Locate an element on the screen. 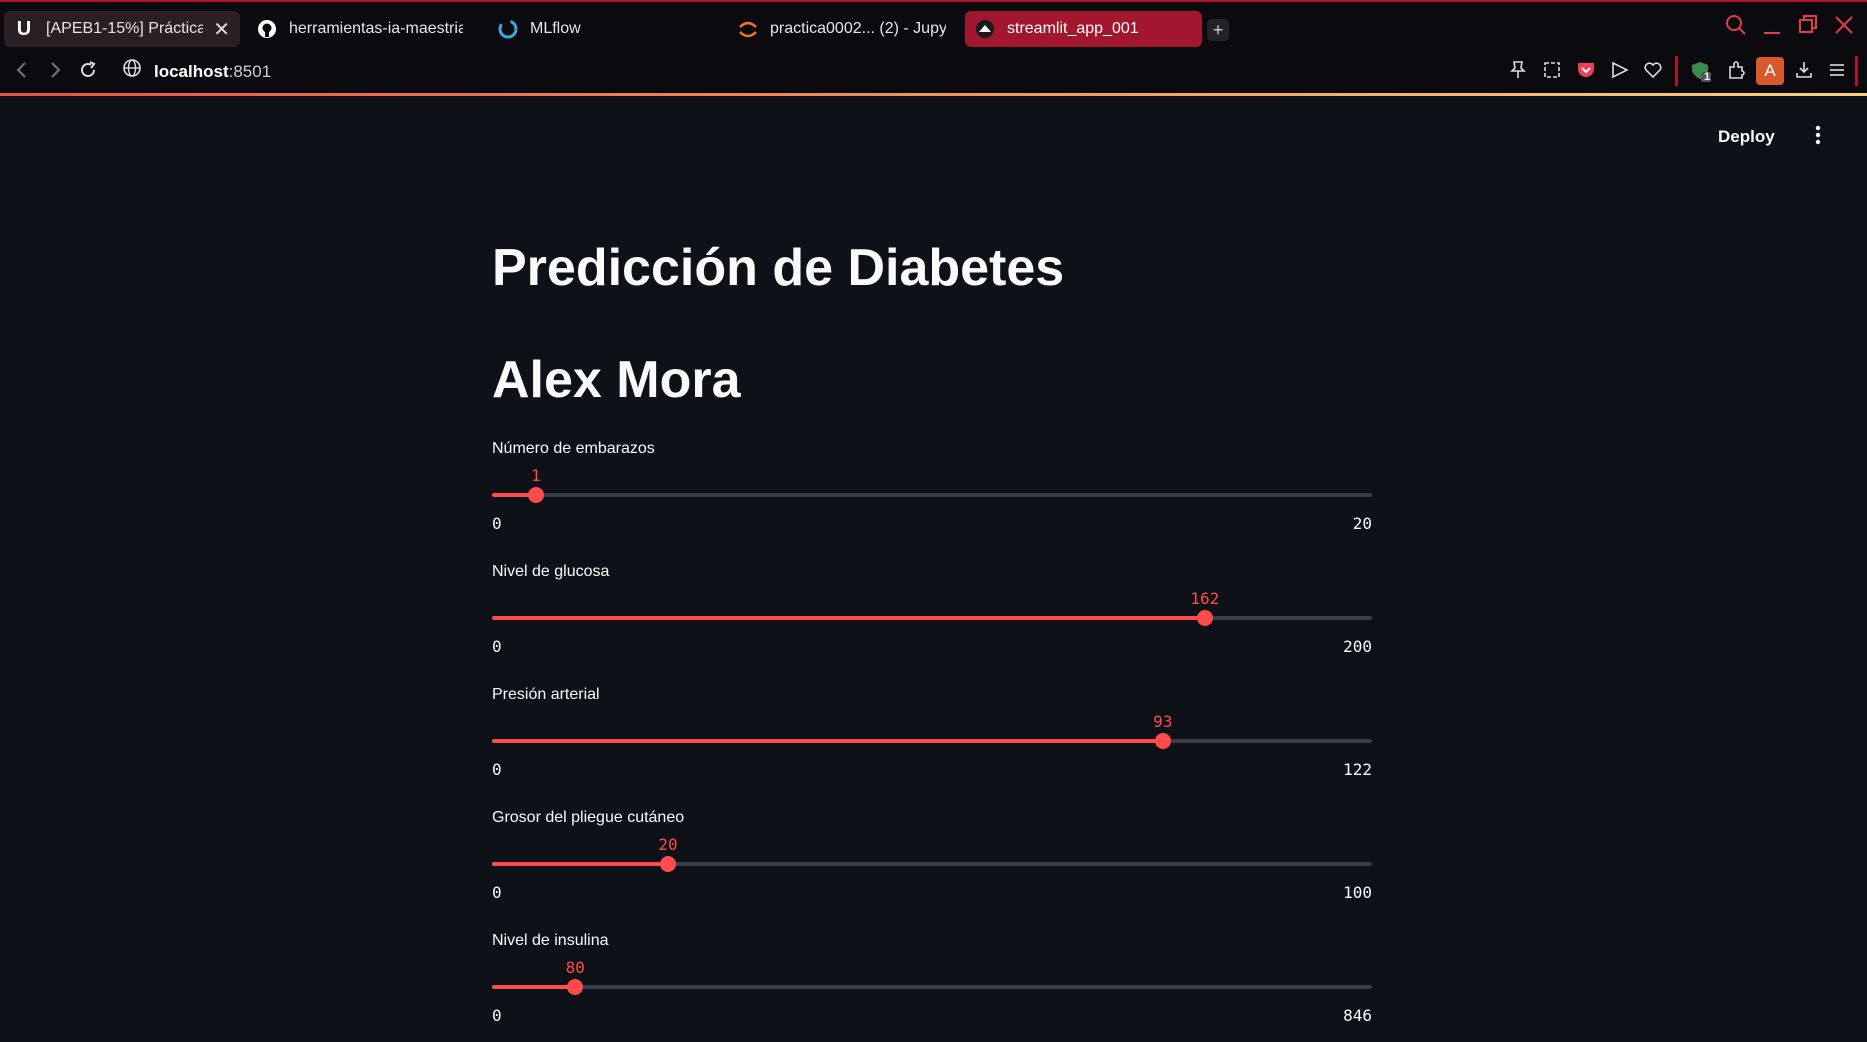 The image size is (1867, 1042). new-tab-button: + is located at coordinates (1218, 30).